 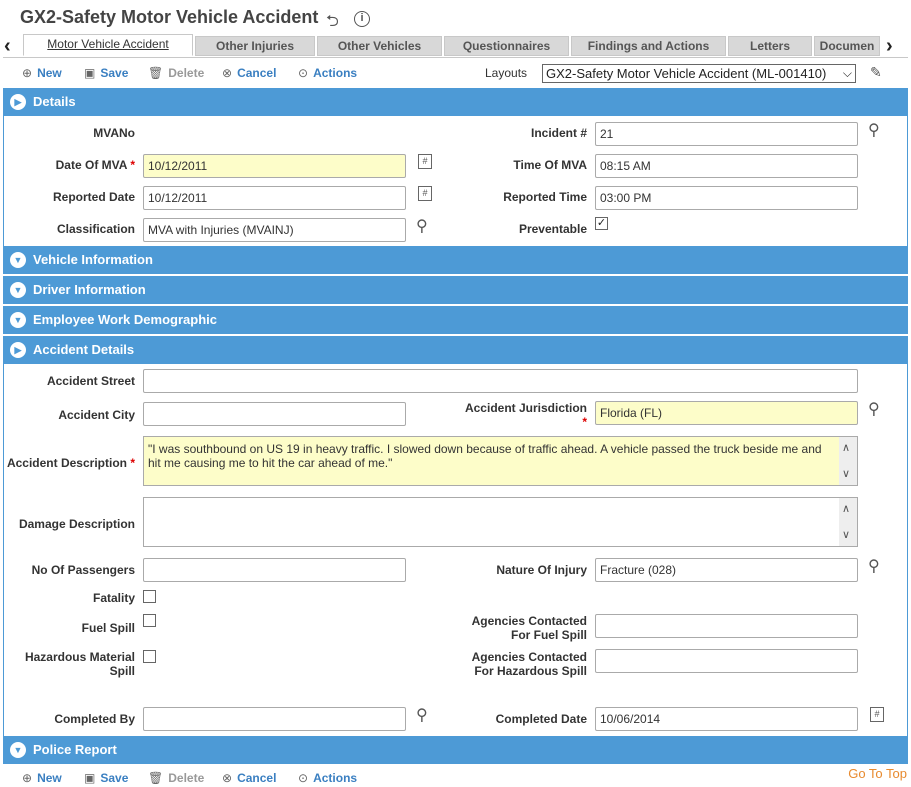 I want to click on agencies-haz-label: Agencies Contacted For Hazardous Spill, so click(x=513, y=664).